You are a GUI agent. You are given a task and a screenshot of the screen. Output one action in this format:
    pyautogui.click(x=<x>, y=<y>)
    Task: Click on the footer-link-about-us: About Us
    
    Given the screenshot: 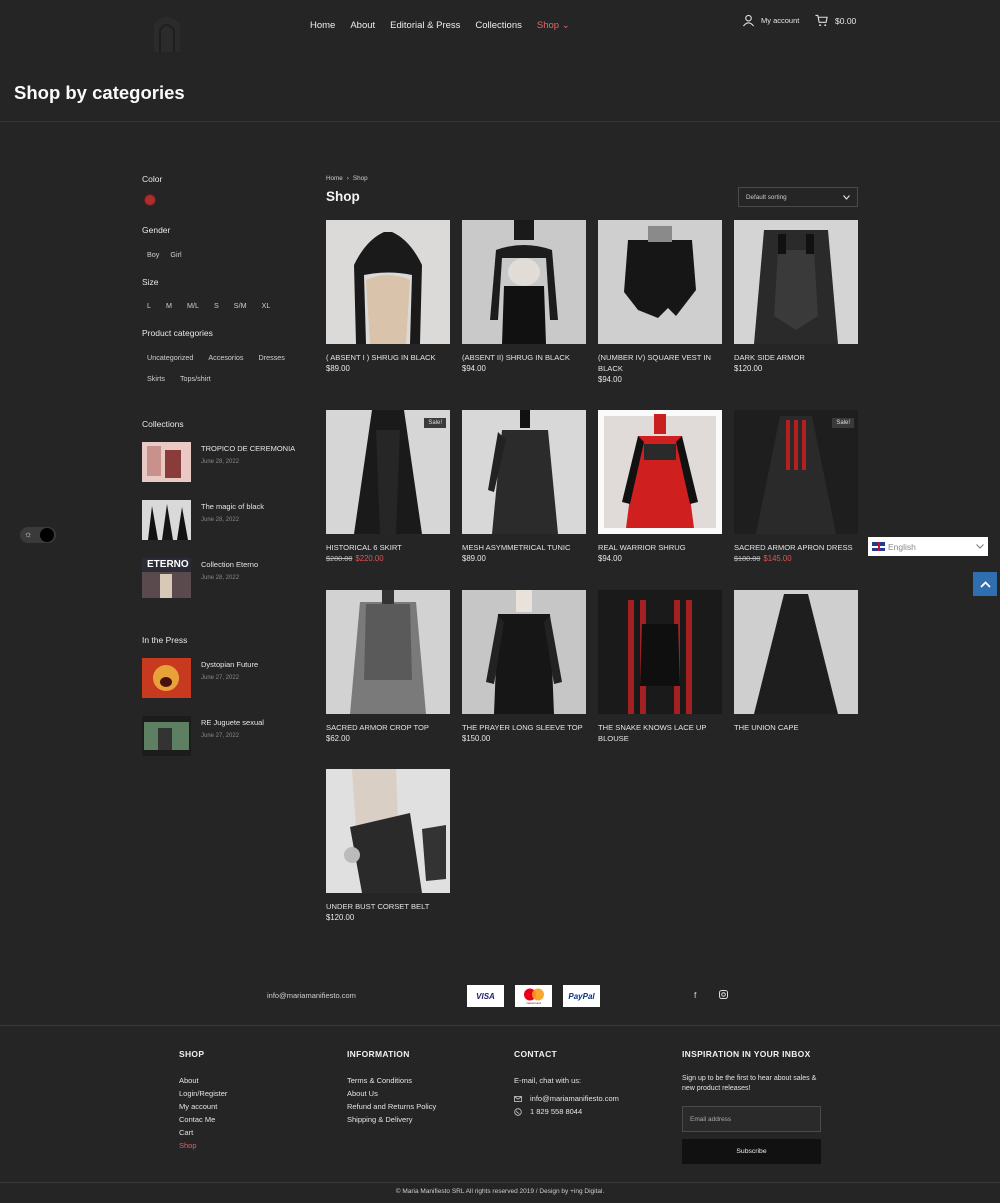 What is the action you would take?
    pyautogui.click(x=391, y=1093)
    